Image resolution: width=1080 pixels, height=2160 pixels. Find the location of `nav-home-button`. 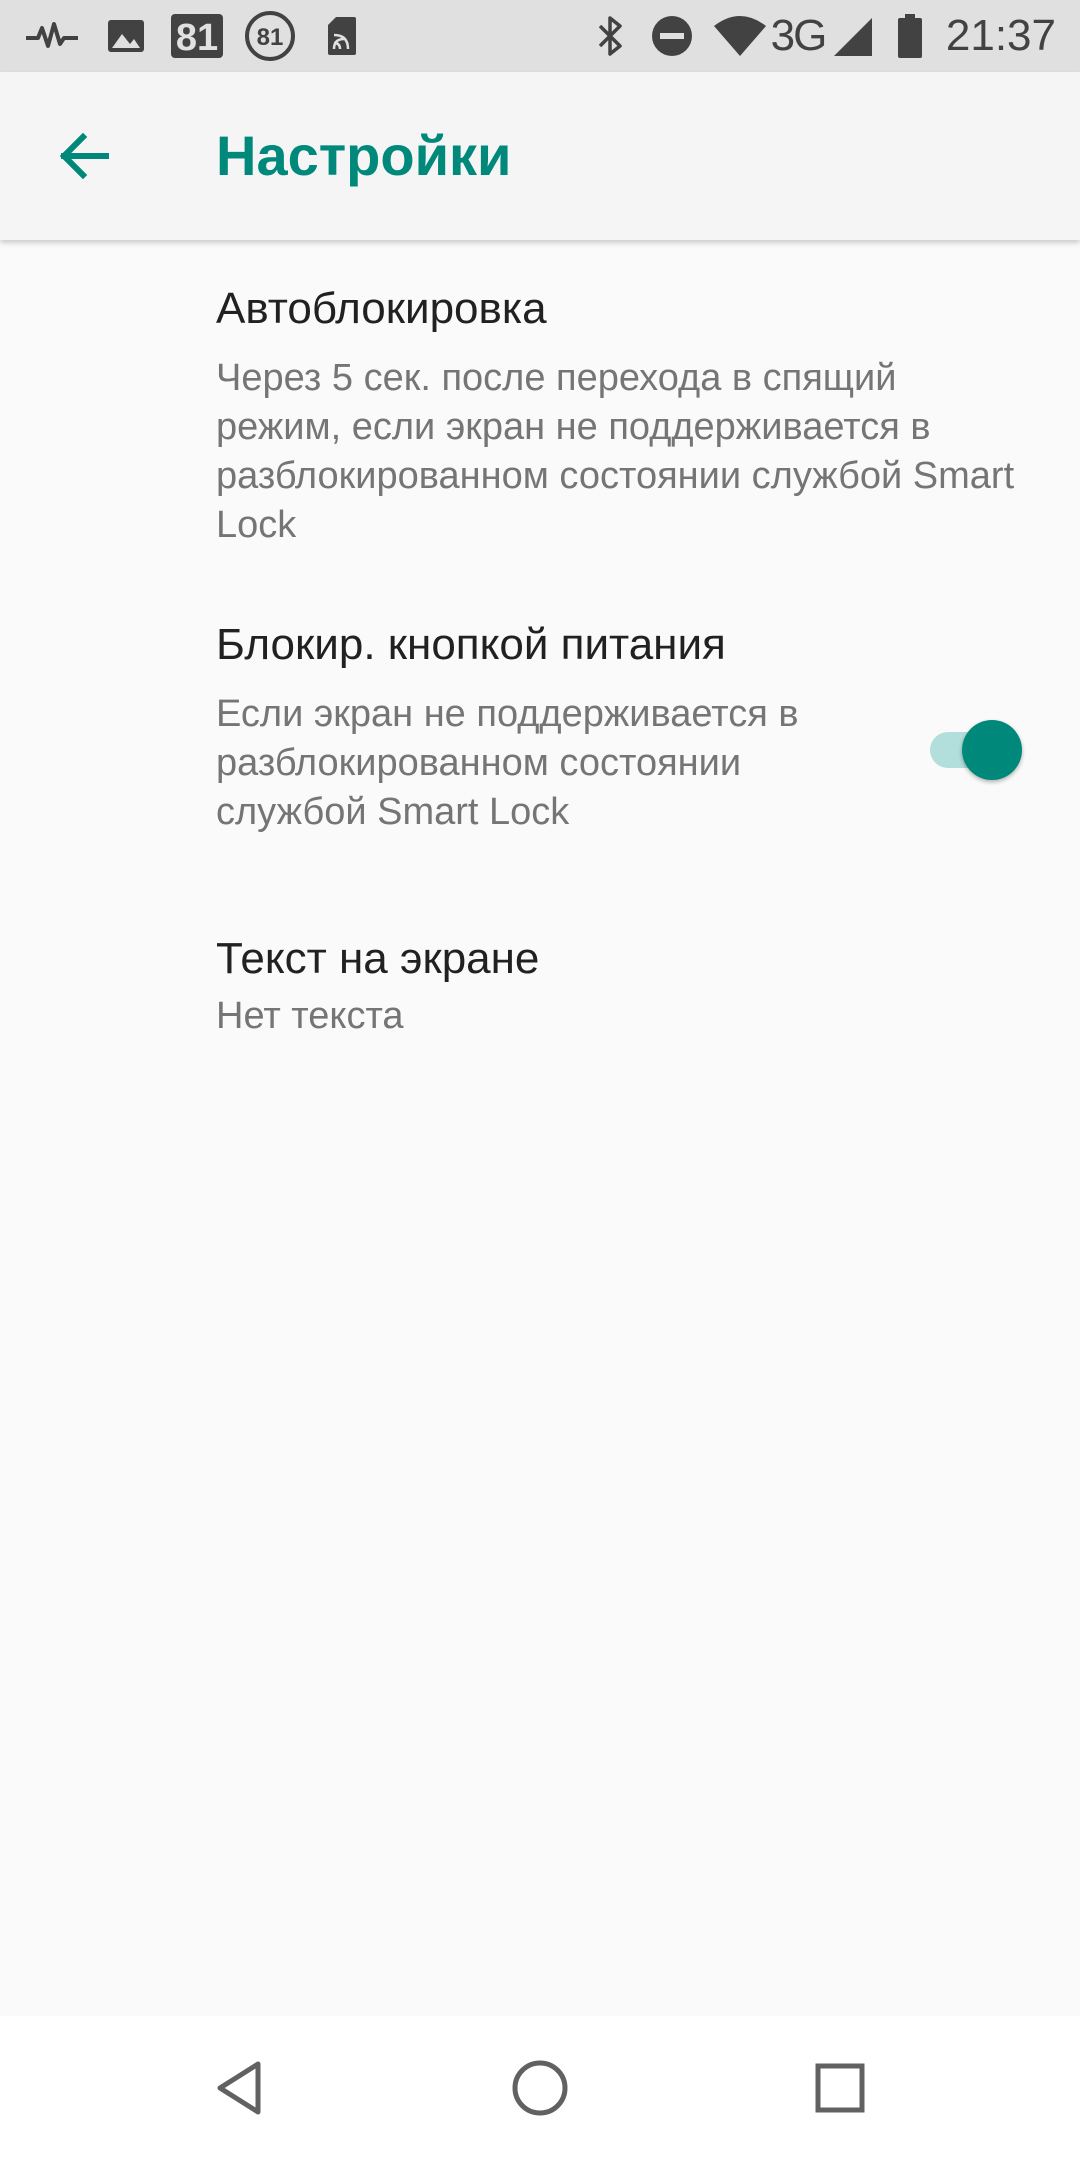

nav-home-button is located at coordinates (540, 2088).